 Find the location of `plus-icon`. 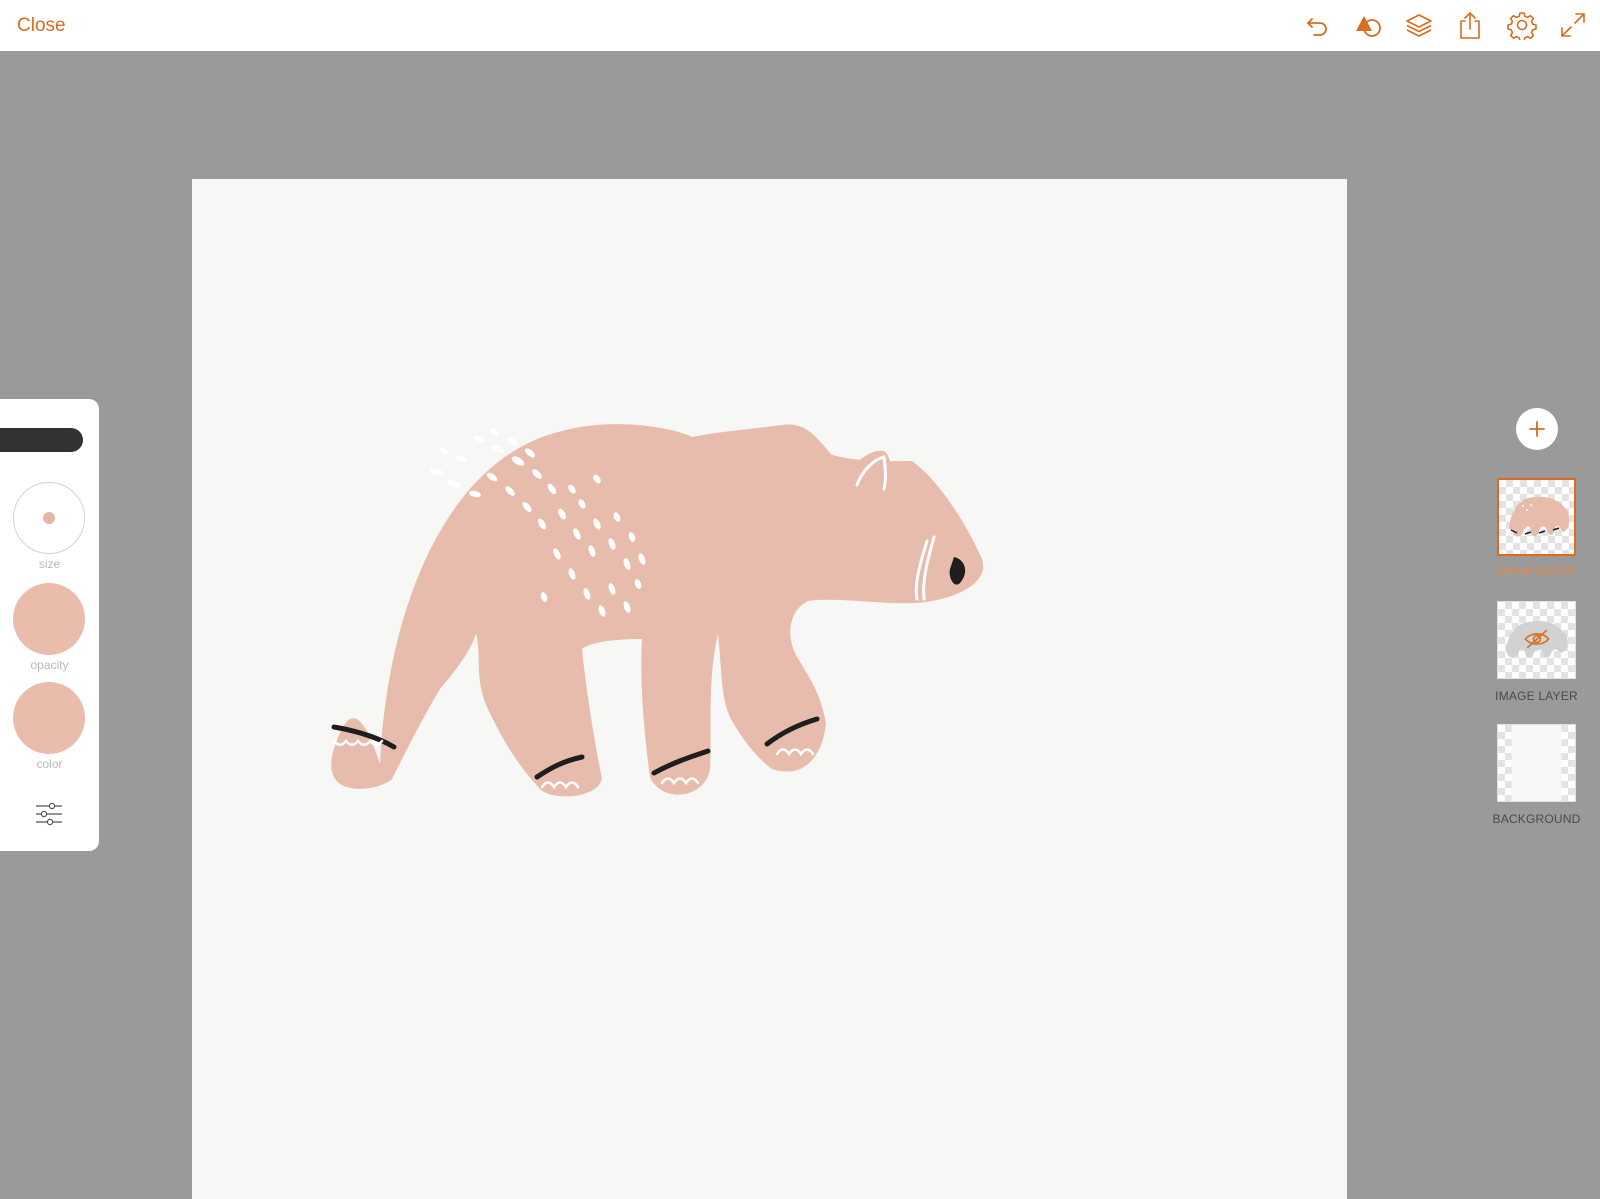

plus-icon is located at coordinates (1537, 429).